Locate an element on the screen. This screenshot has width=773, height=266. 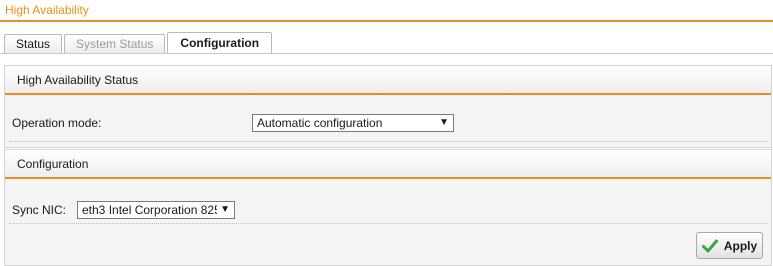
operation-mode-label: Operation mode: is located at coordinates (57, 123).